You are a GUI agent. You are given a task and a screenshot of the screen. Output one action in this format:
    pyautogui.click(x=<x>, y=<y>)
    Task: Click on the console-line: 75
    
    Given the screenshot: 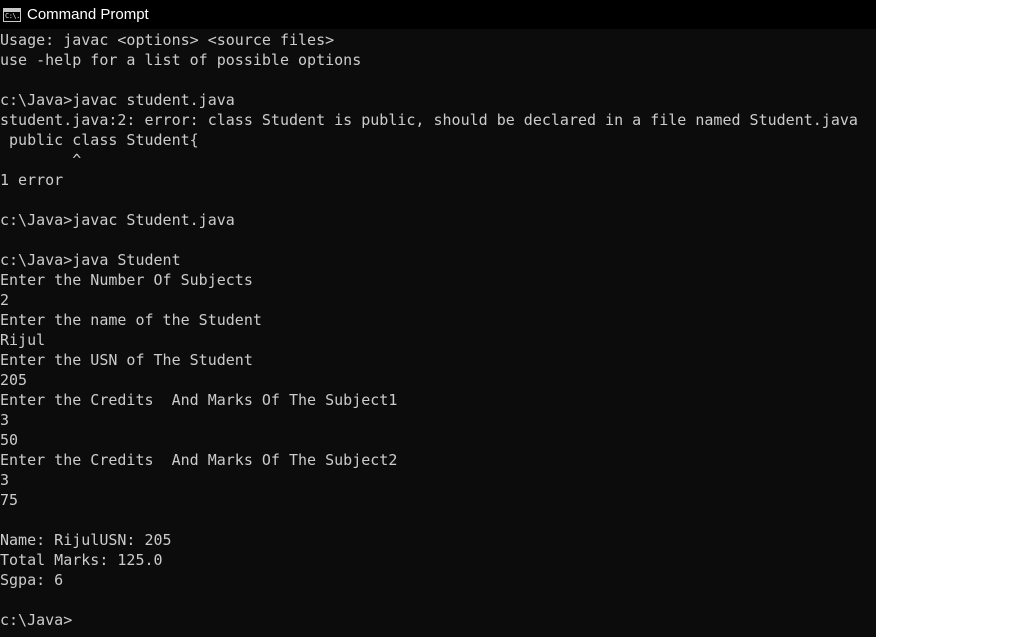 What is the action you would take?
    pyautogui.click(x=9, y=500)
    